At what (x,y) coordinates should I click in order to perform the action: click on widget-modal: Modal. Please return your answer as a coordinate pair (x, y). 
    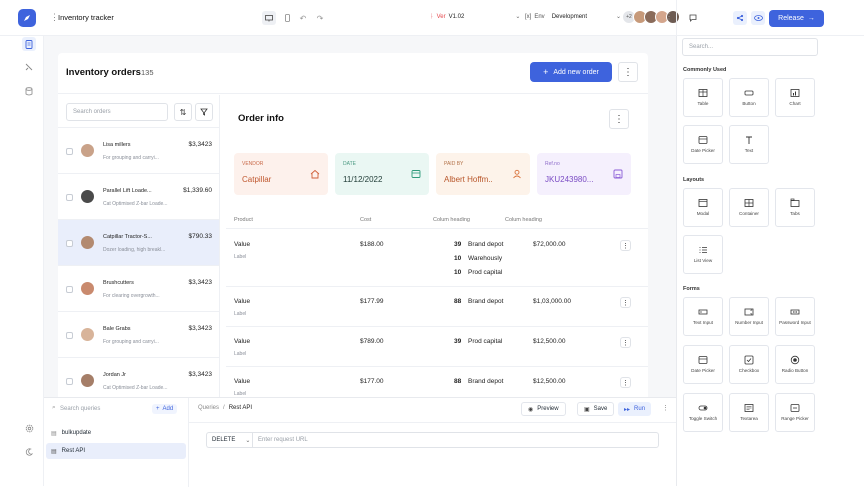
    Looking at the image, I should click on (703, 207).